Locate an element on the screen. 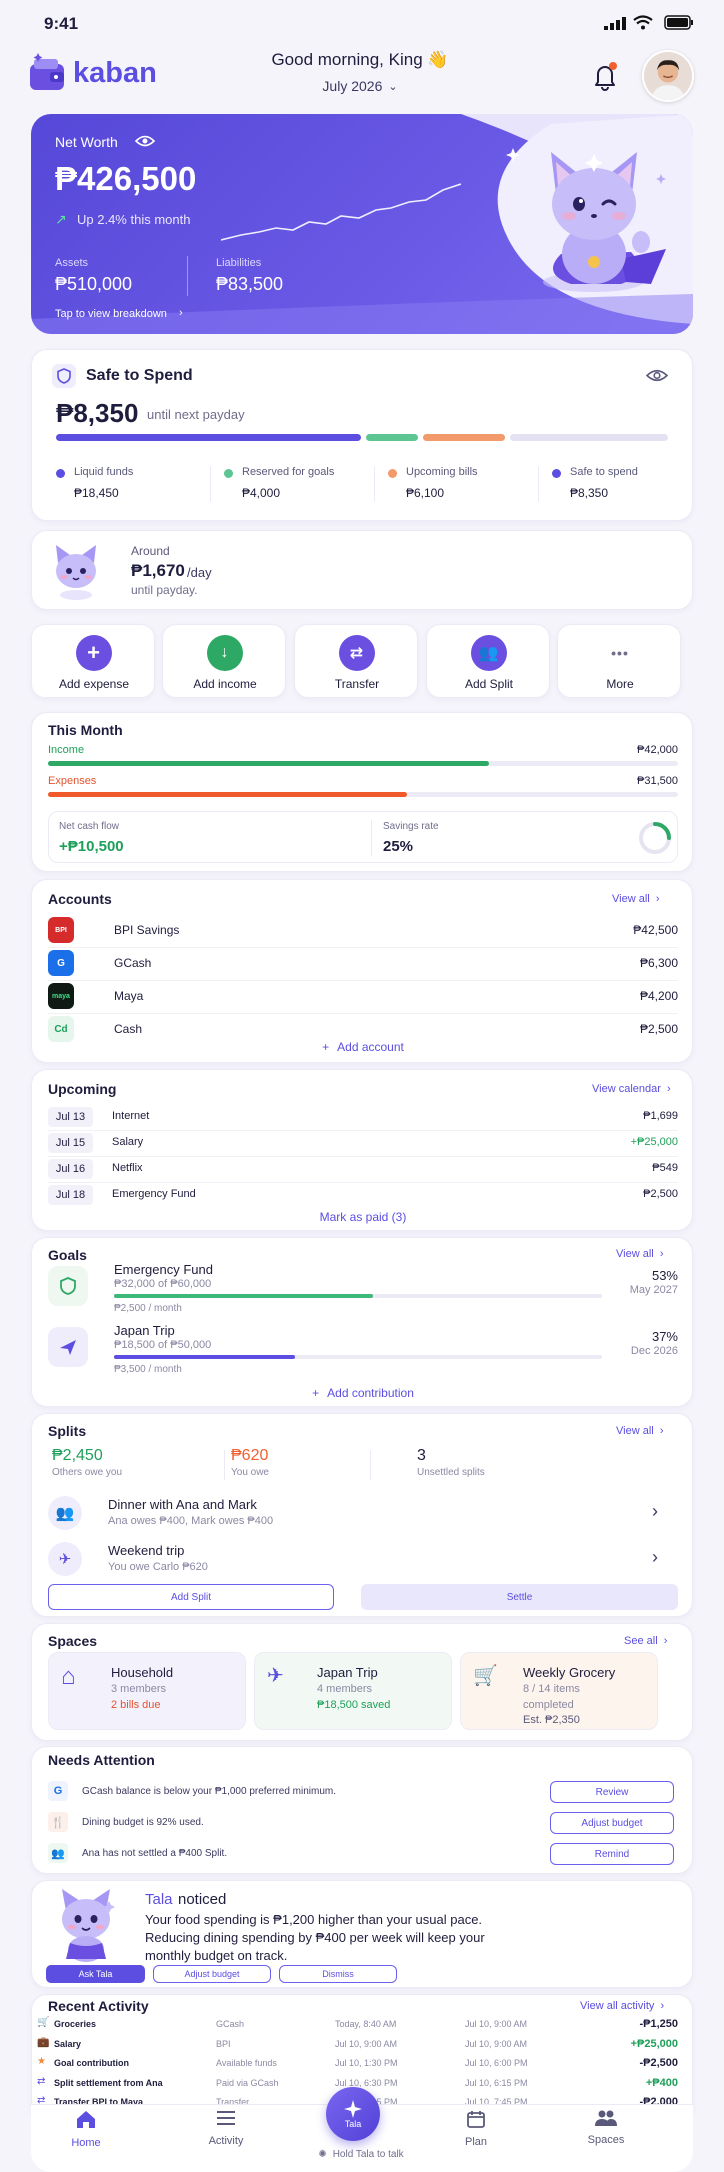 The image size is (724, 2172). tala-center-button: Tala is located at coordinates (353, 2114).